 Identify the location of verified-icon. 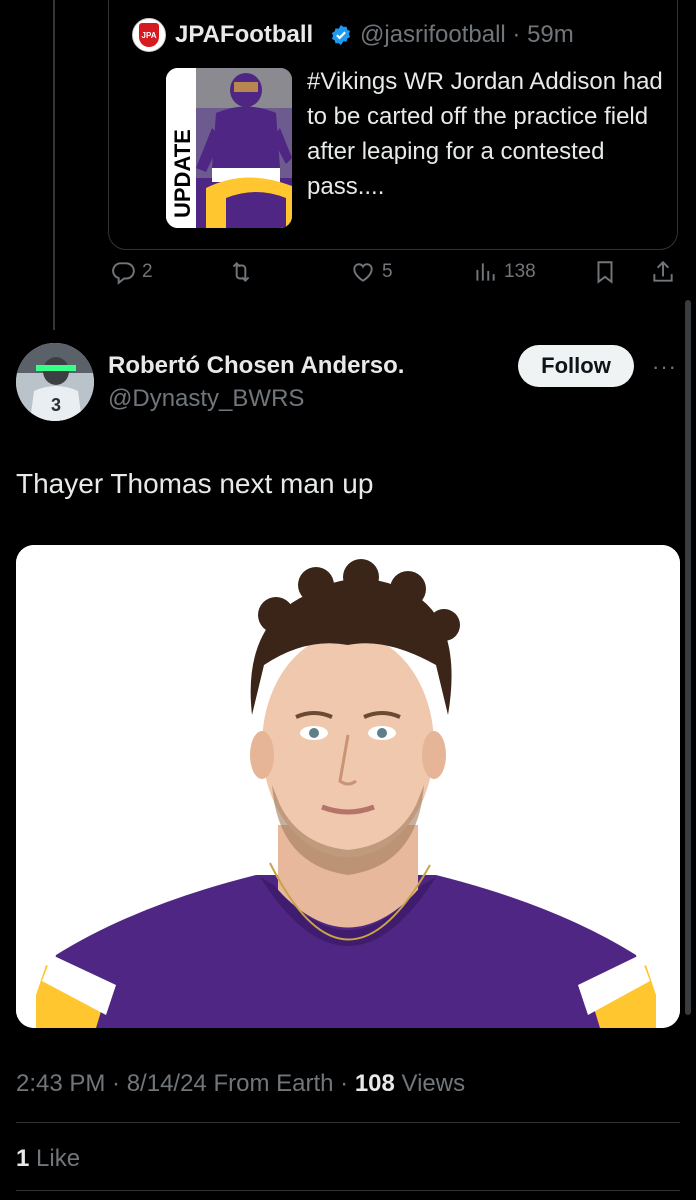
(341, 35).